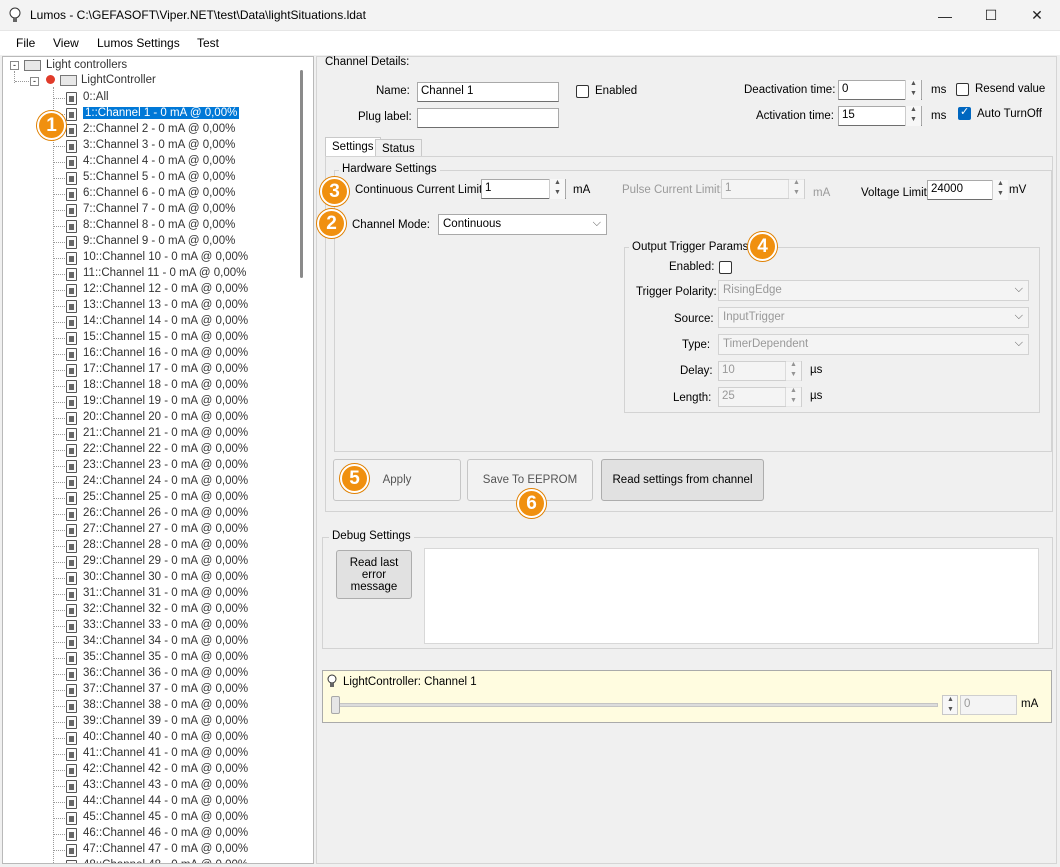 This screenshot has height=867, width=1060. What do you see at coordinates (385, 117) in the screenshot?
I see `plug-label: Plug label:` at bounding box center [385, 117].